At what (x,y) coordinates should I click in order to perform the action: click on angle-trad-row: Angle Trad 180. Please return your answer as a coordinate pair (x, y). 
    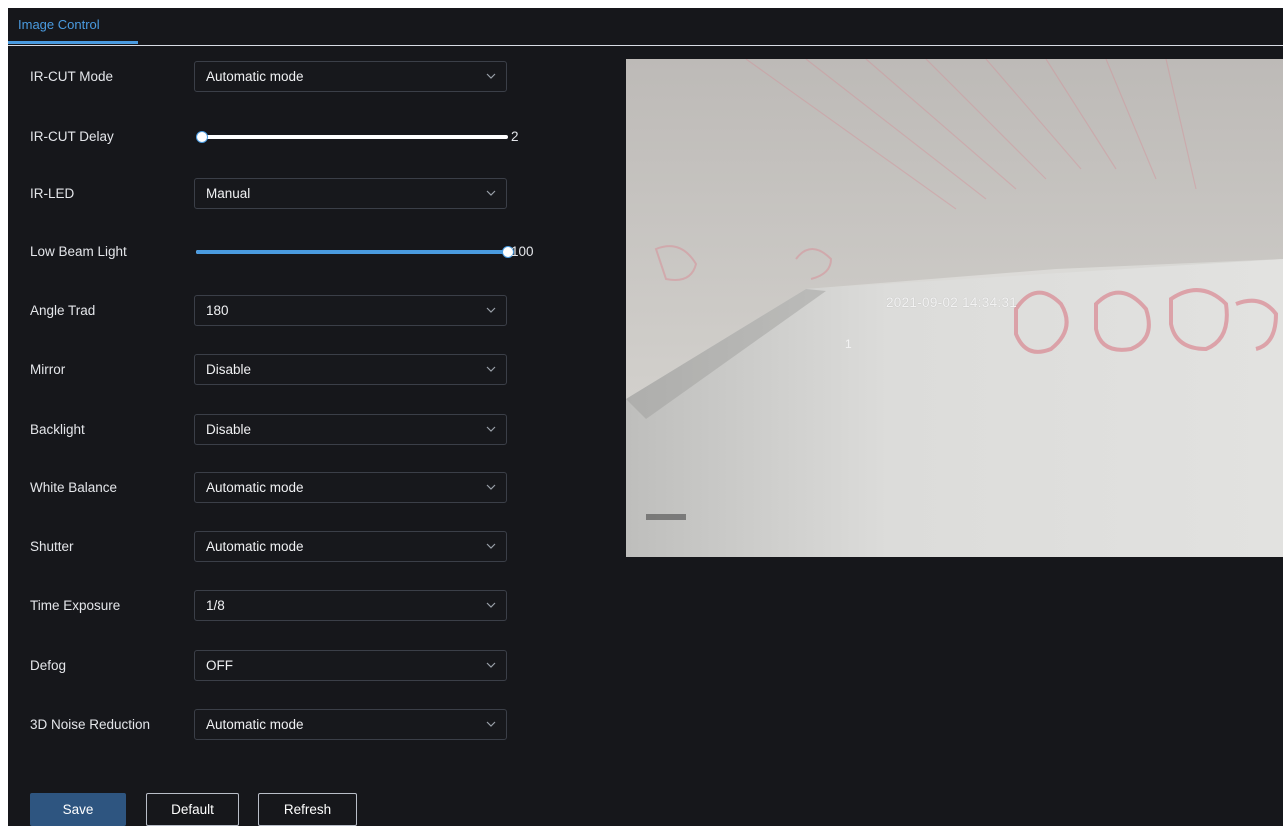
    Looking at the image, I should click on (288, 311).